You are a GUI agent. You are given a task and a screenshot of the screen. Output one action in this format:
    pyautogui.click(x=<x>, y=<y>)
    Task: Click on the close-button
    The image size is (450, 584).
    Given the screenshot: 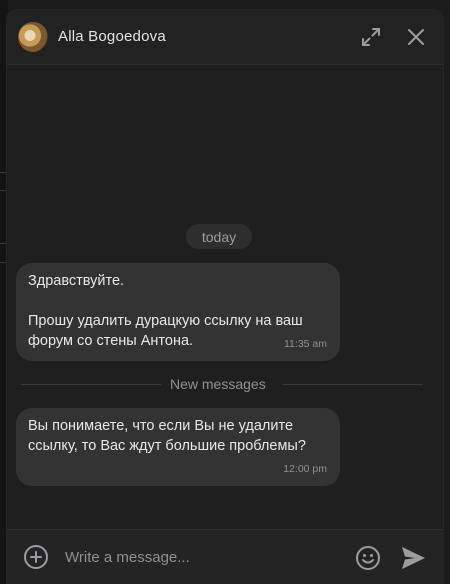 What is the action you would take?
    pyautogui.click(x=416, y=37)
    